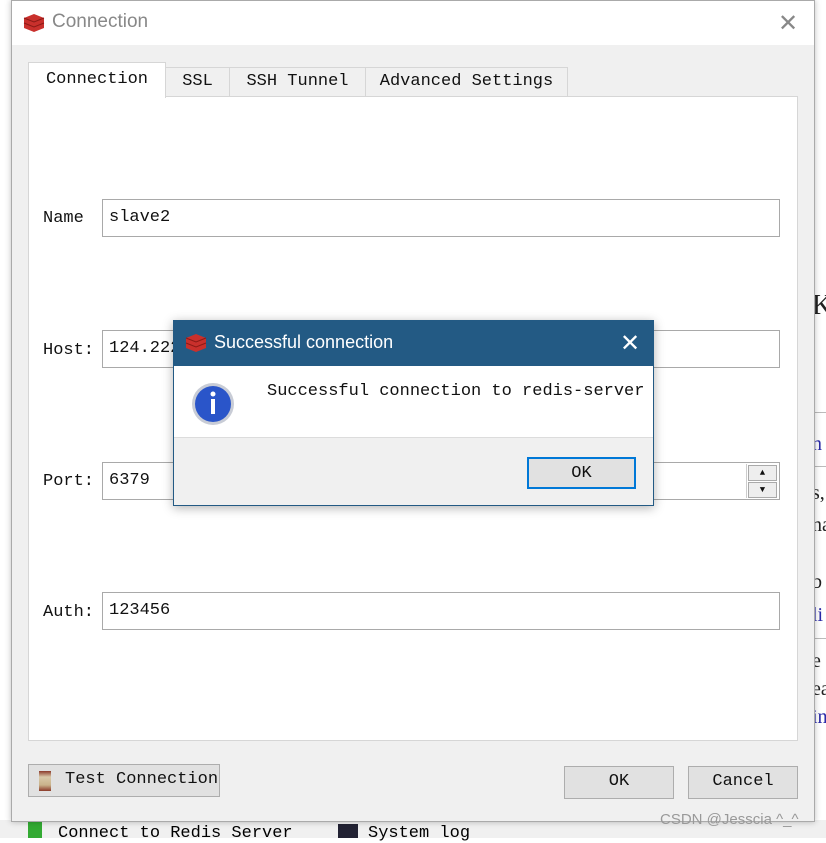 Image resolution: width=826 pixels, height=843 pixels. I want to click on test-connection-label: Test Connection, so click(142, 779).